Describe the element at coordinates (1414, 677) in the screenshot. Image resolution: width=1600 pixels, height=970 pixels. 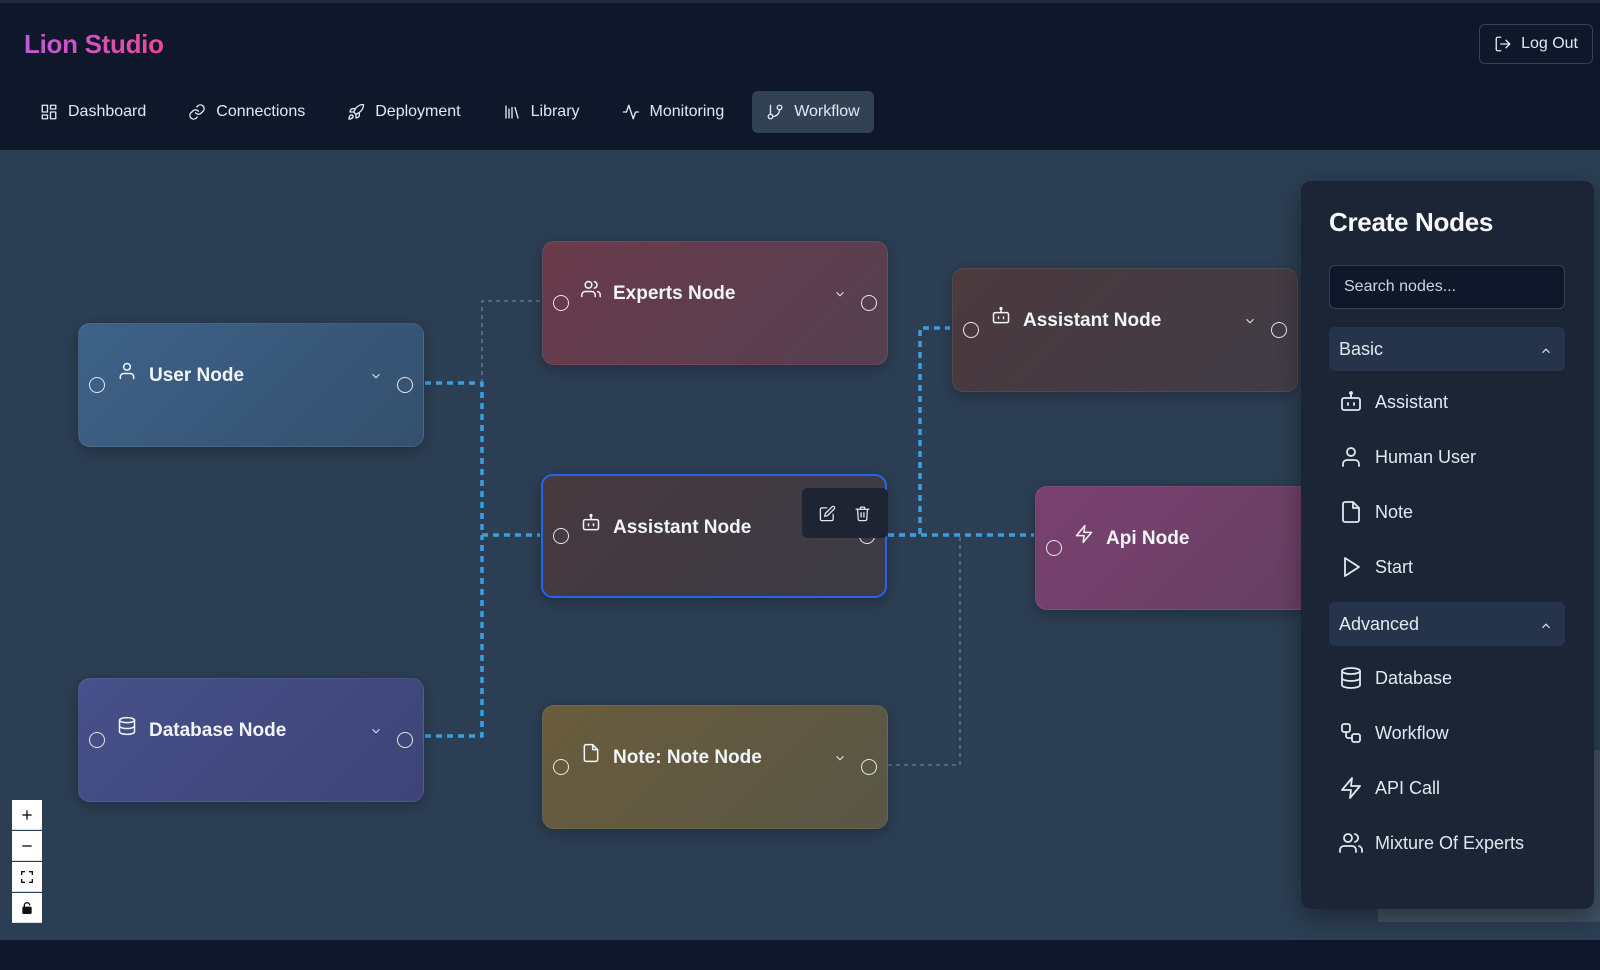
I see `palette-item-label: Database` at that location.